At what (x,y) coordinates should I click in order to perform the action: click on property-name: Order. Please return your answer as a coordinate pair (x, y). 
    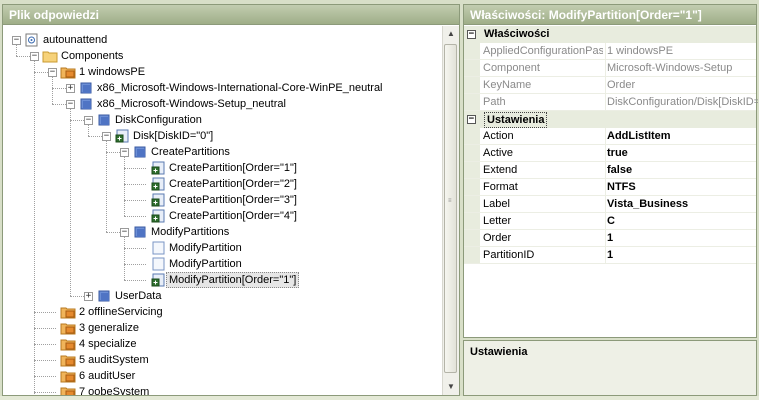
    Looking at the image, I should click on (497, 238).